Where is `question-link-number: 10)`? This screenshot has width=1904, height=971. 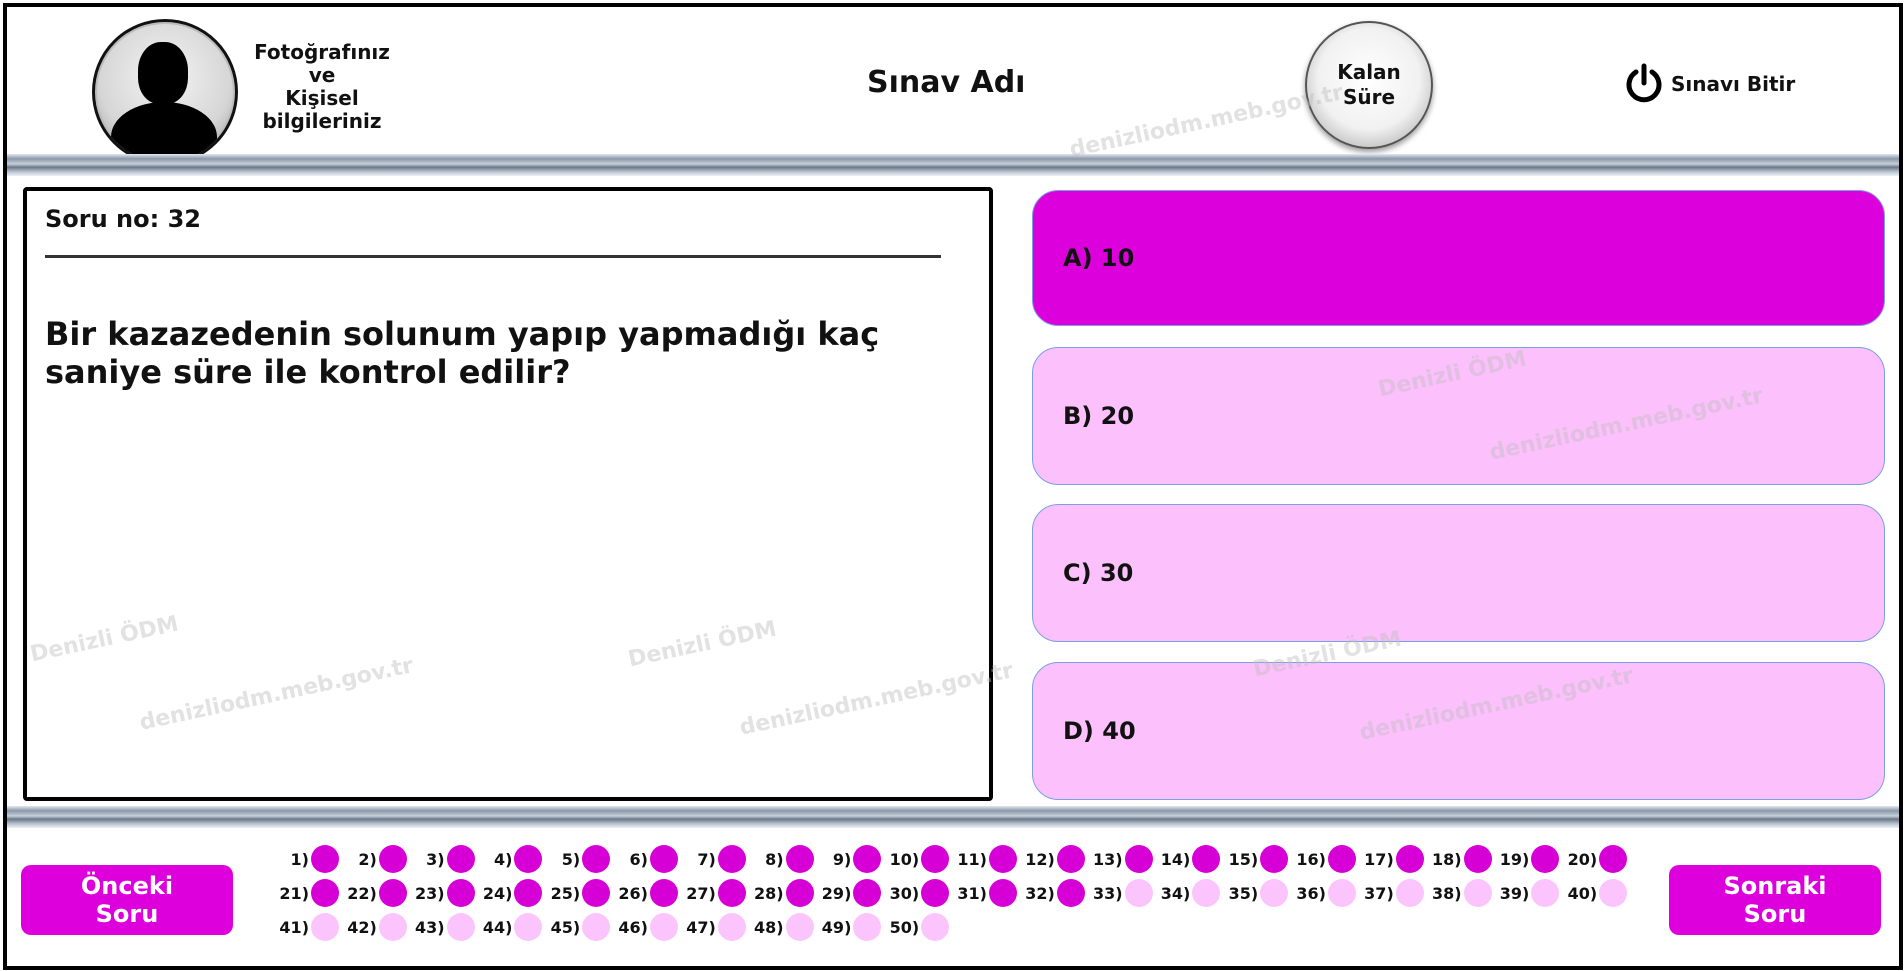 question-link-number: 10) is located at coordinates (904, 859).